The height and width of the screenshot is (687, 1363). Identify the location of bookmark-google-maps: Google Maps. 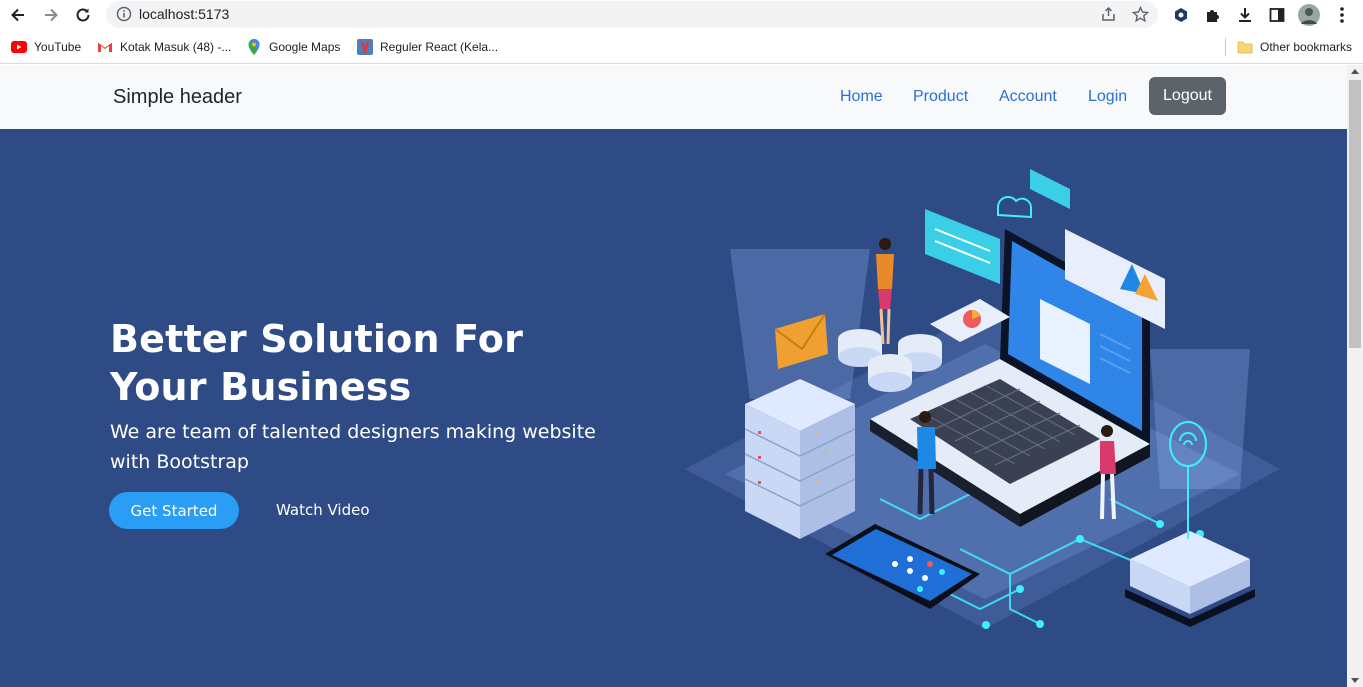
(293, 47).